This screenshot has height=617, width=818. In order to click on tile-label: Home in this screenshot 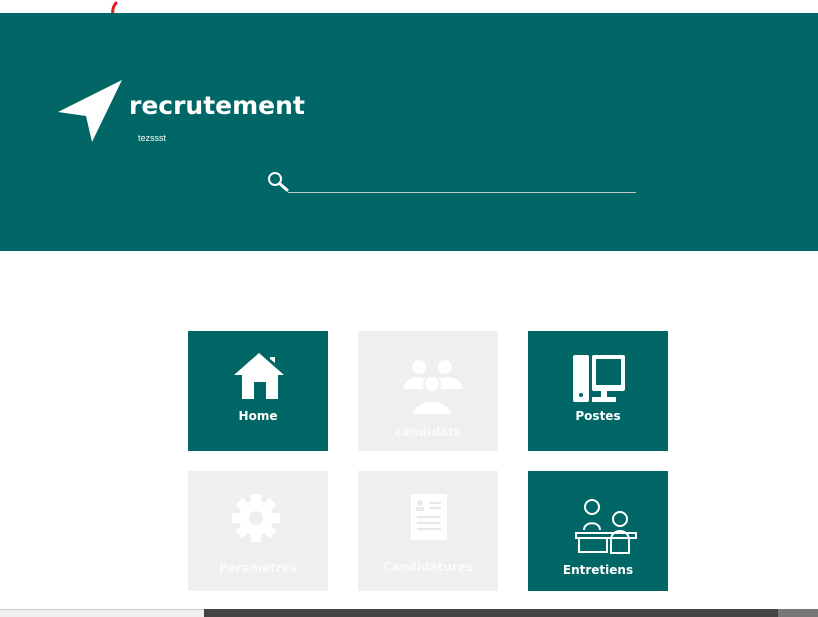, I will do `click(258, 416)`.